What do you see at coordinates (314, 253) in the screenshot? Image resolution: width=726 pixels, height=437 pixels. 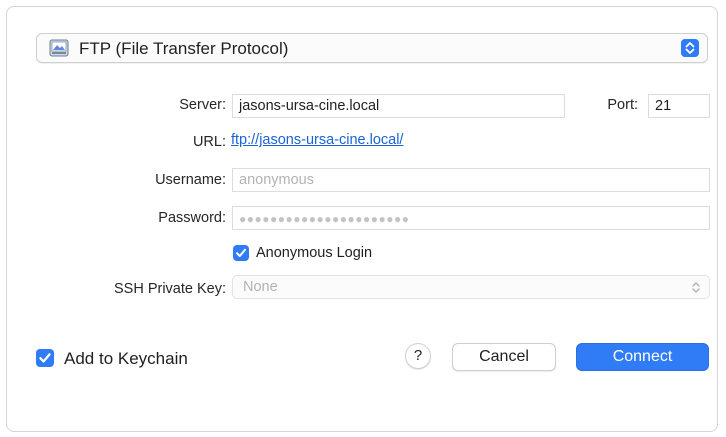 I see `anonymous-login-label: Anonymous Login` at bounding box center [314, 253].